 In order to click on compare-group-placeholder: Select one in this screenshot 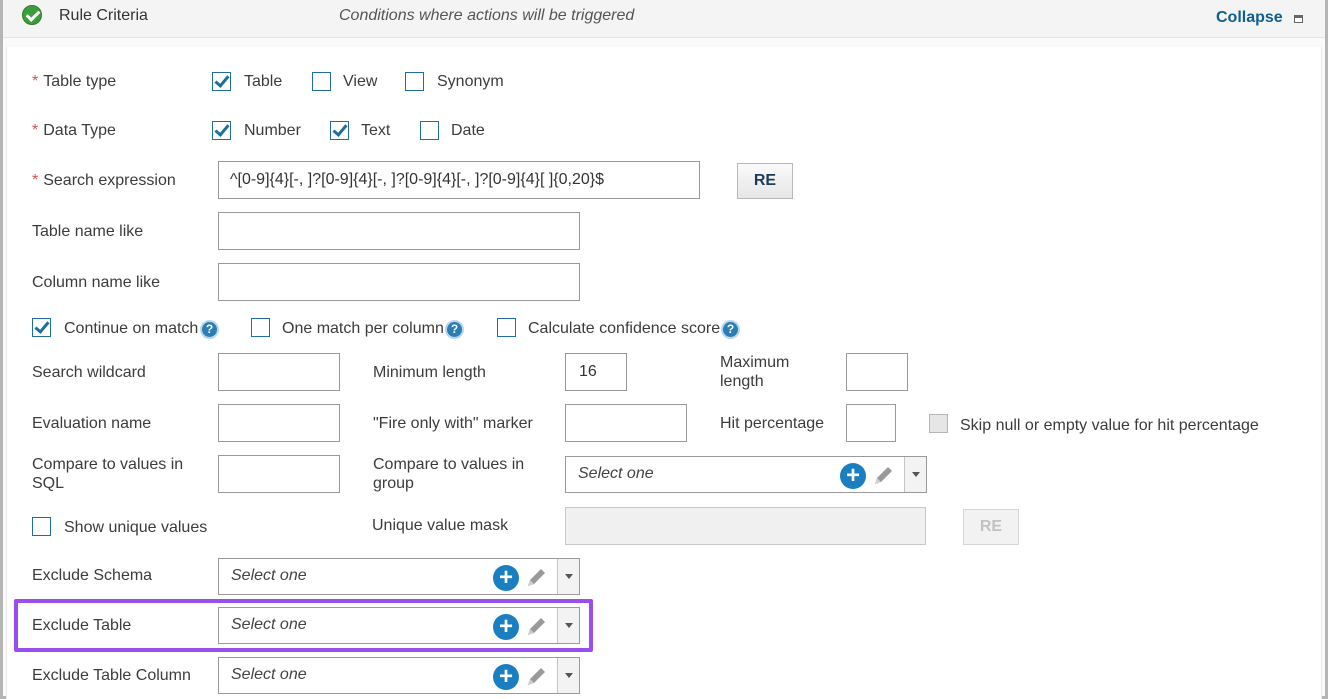, I will do `click(616, 473)`.